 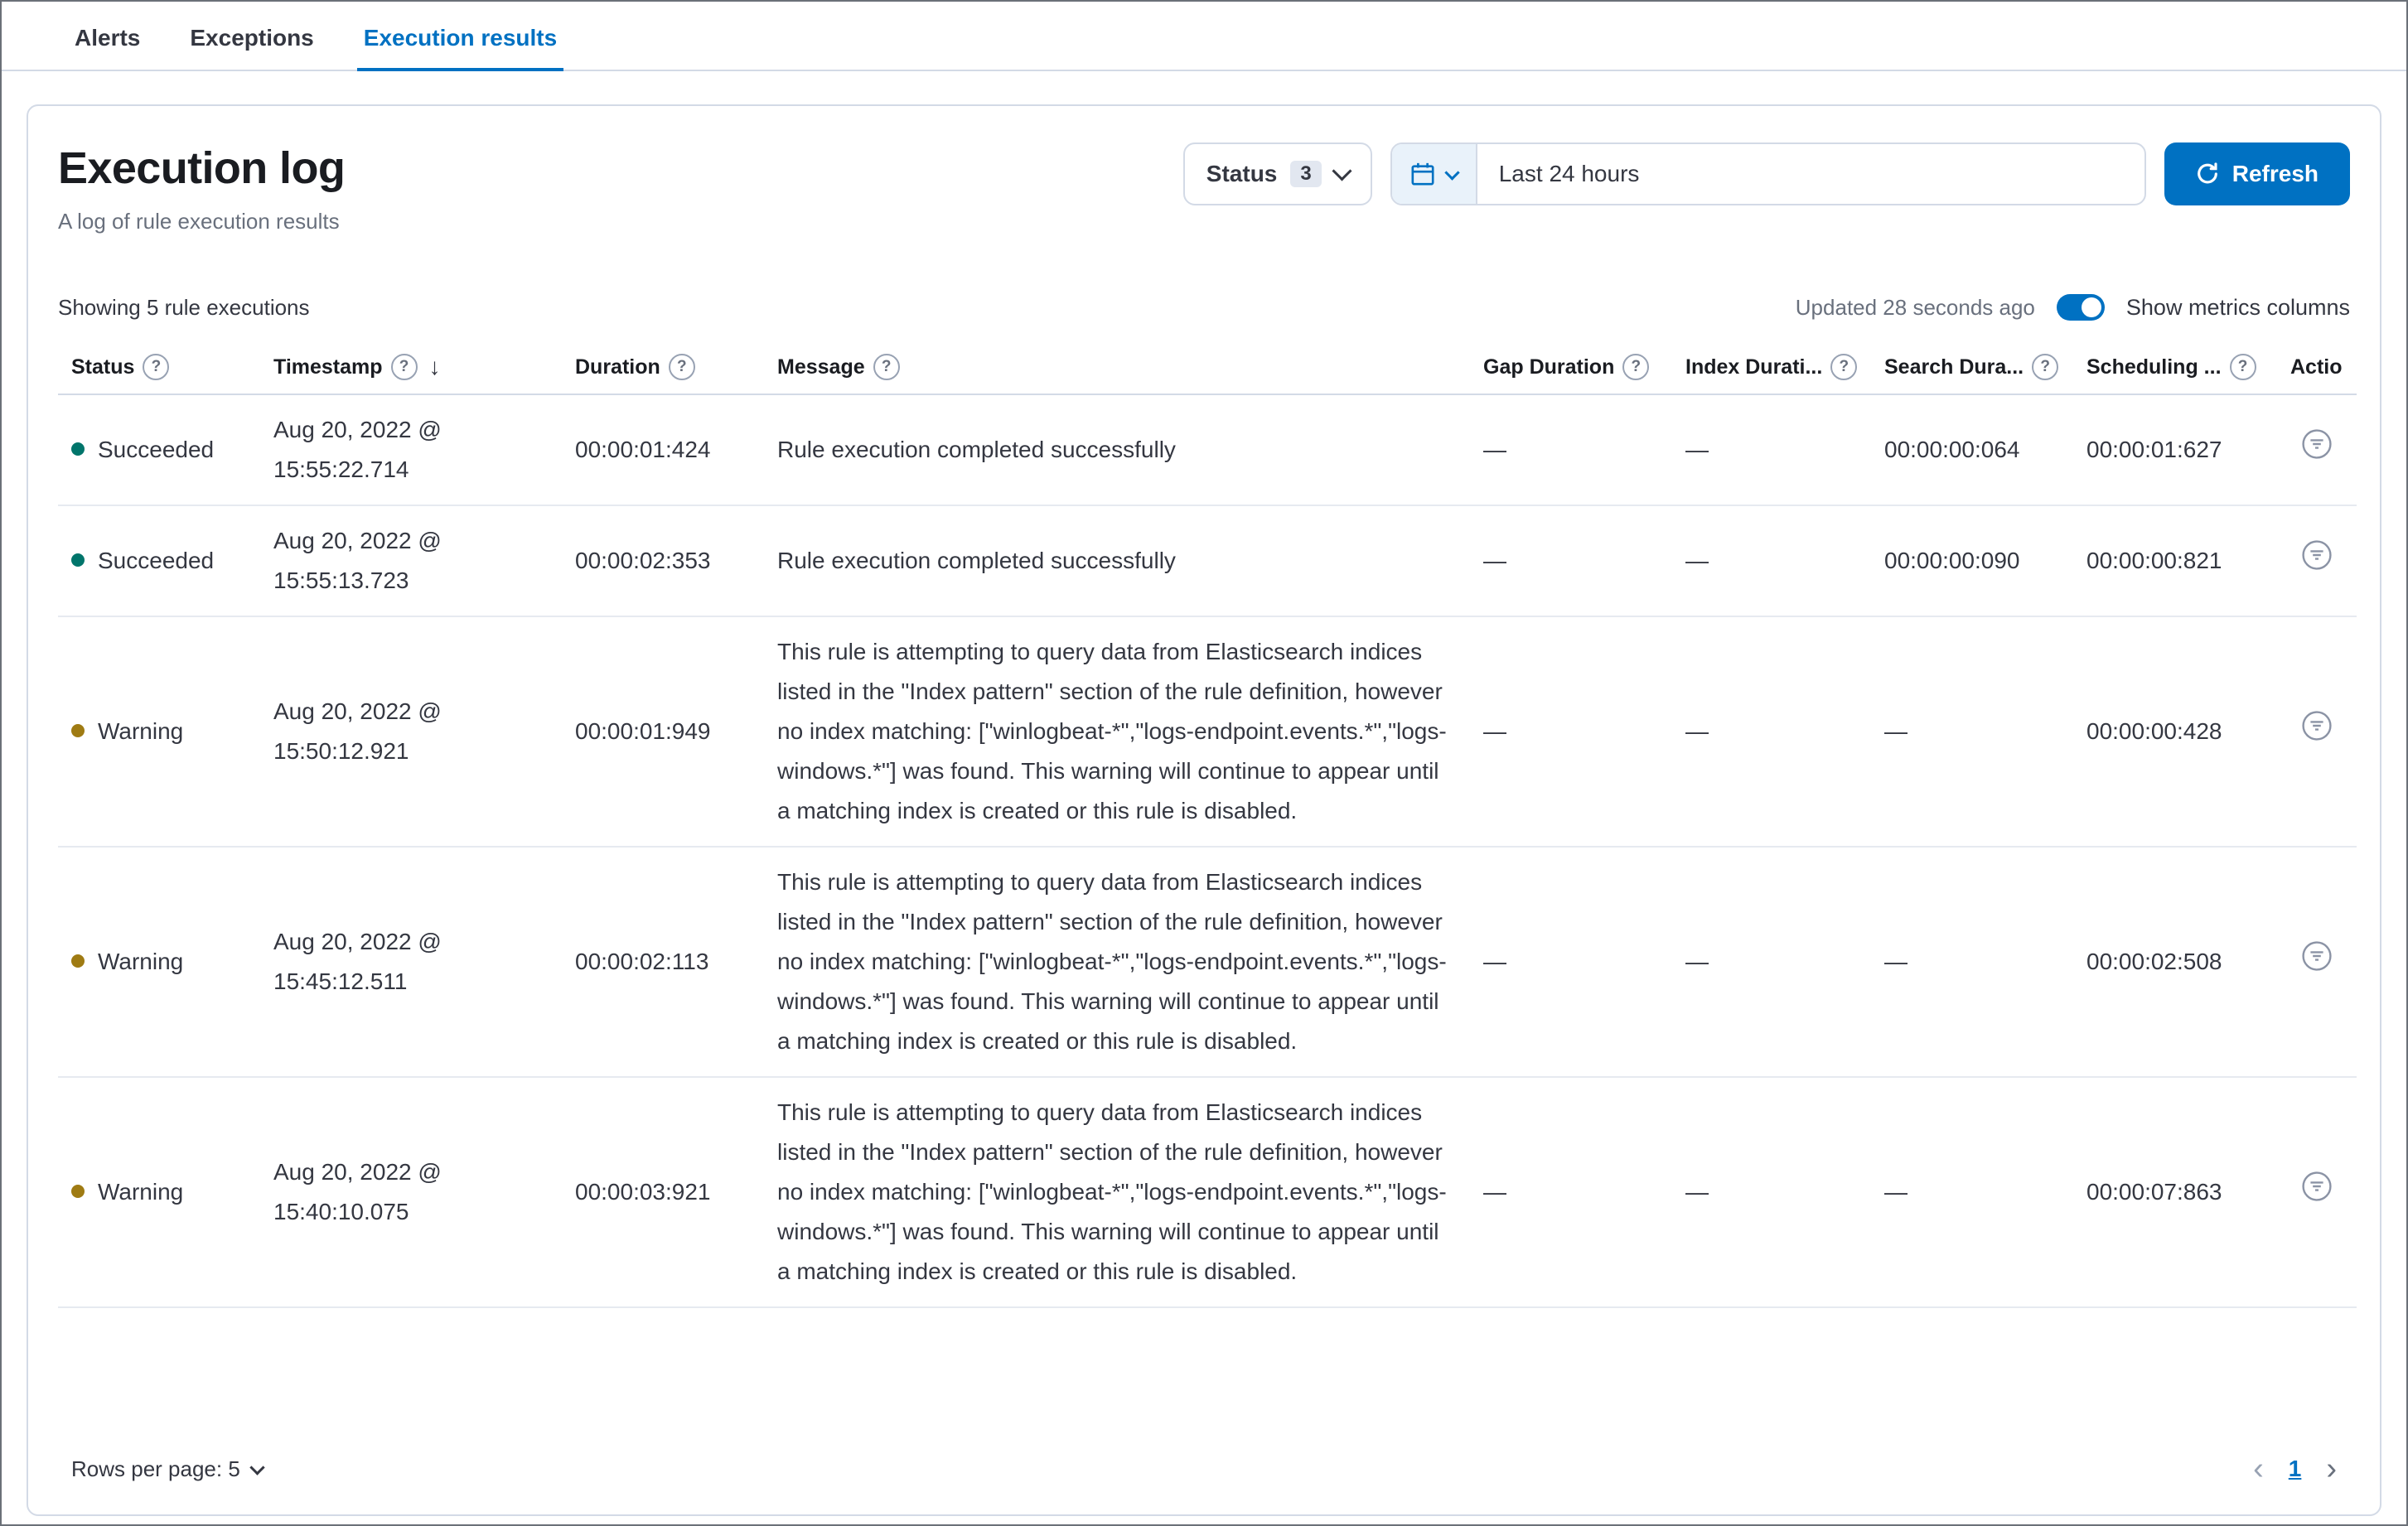 I want to click on toggle-knob, so click(x=2091, y=307).